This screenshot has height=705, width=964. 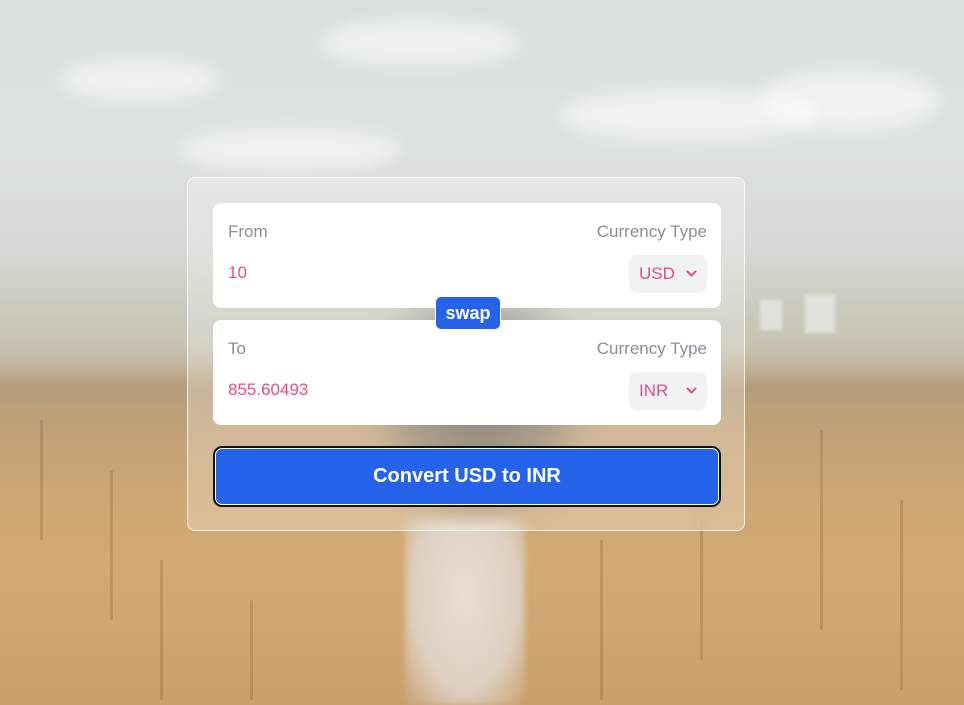 I want to click on to-currency-type-label: Currency Type, so click(x=651, y=348).